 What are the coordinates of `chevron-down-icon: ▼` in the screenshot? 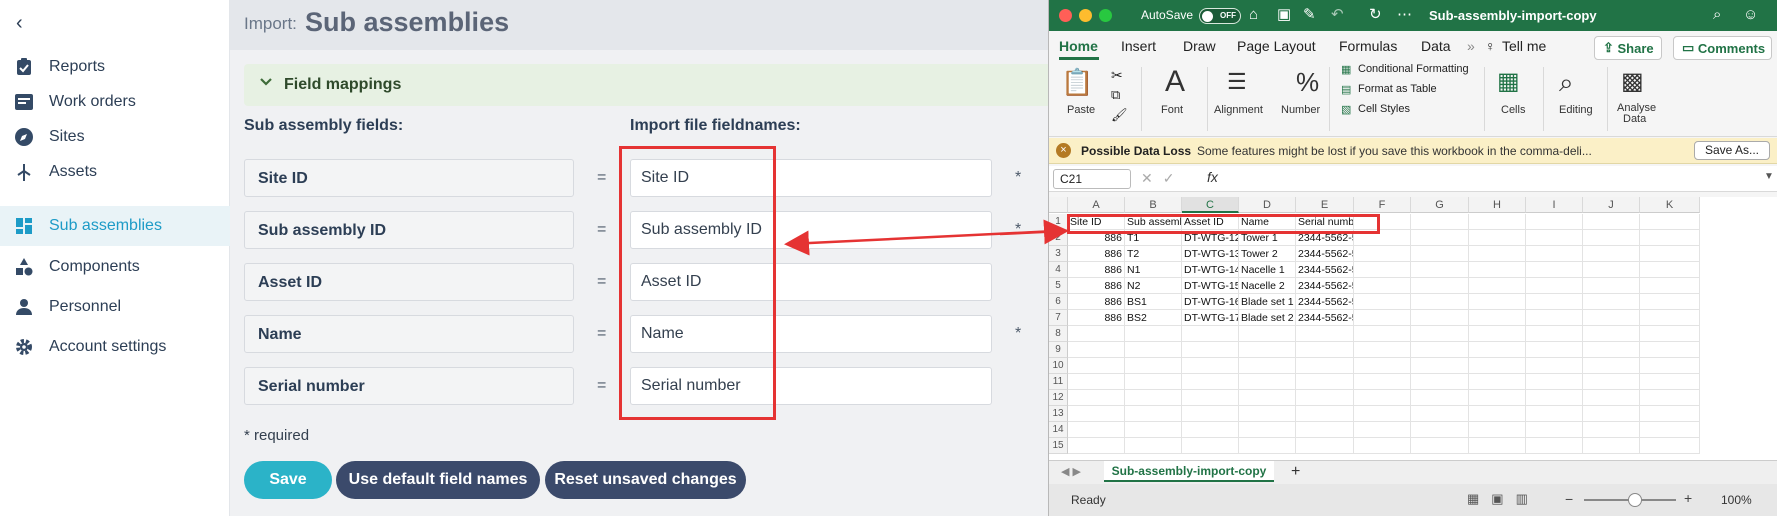 It's located at (1769, 176).